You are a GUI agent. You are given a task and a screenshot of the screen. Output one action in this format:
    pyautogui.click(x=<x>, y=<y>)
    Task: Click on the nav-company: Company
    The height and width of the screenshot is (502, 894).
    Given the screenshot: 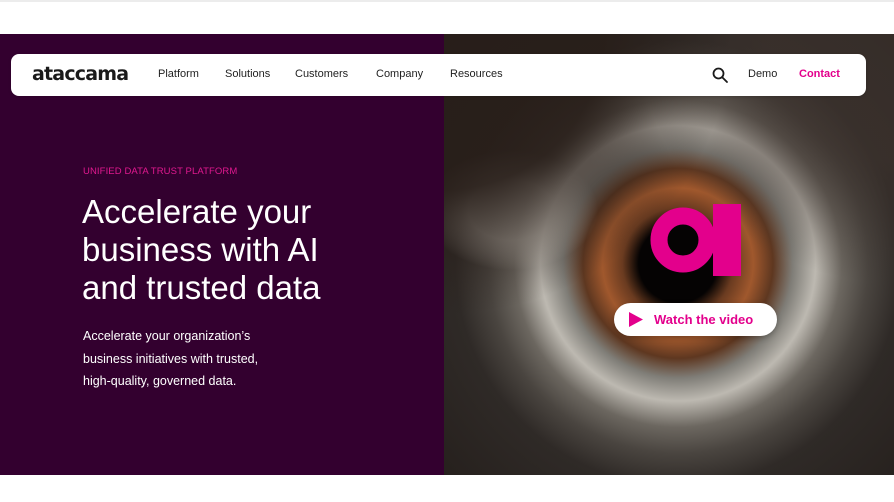 What is the action you would take?
    pyautogui.click(x=399, y=74)
    